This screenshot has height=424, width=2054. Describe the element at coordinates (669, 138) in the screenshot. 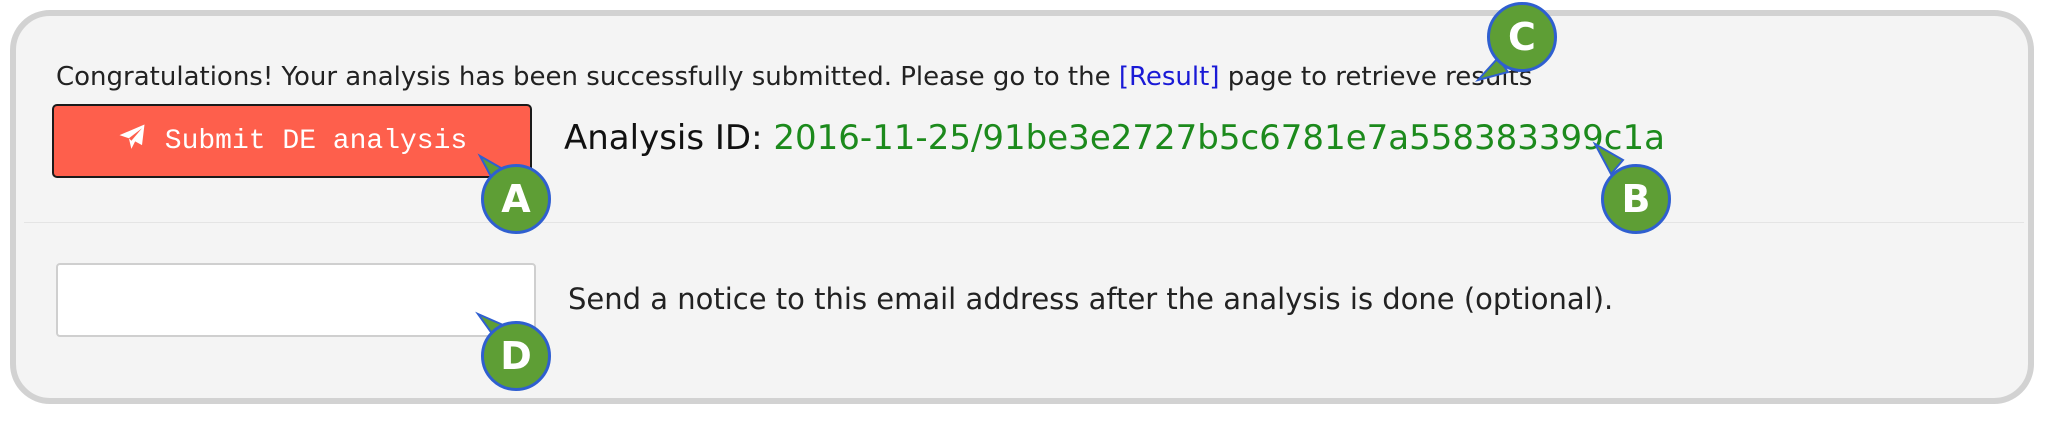

I see `analysis-id-label: Analysis ID:` at that location.